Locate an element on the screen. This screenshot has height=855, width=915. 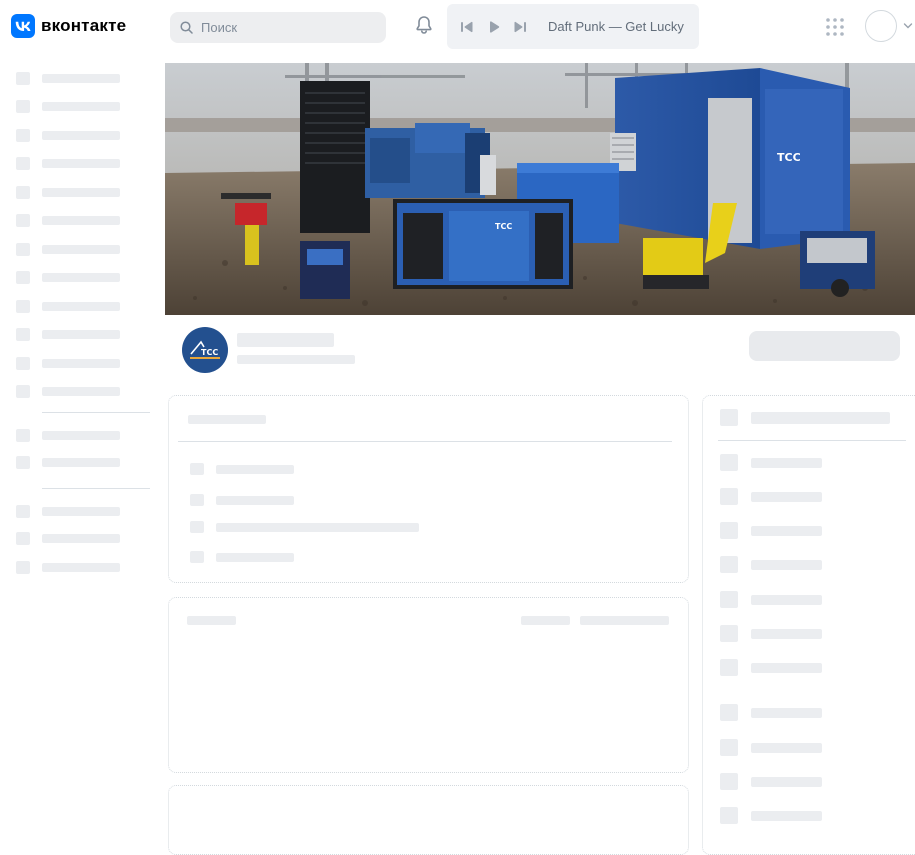
right-menu-header-icon is located at coordinates (729, 417).